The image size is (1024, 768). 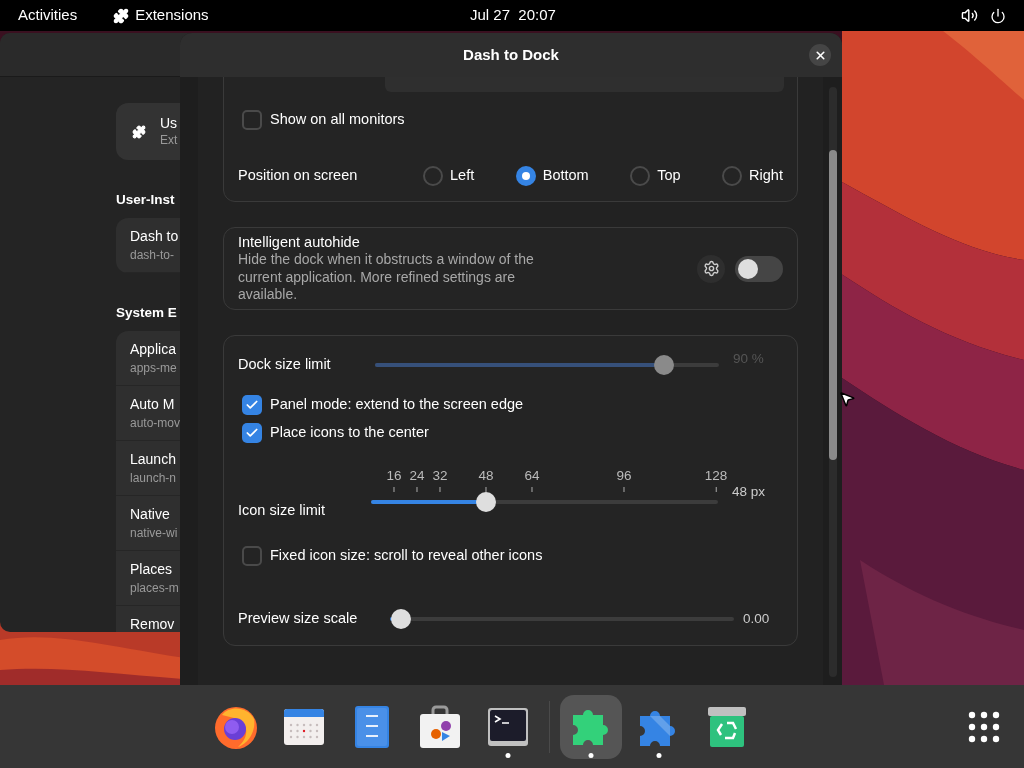 What do you see at coordinates (153, 404) in the screenshot?
I see `extension-name: Auto M` at bounding box center [153, 404].